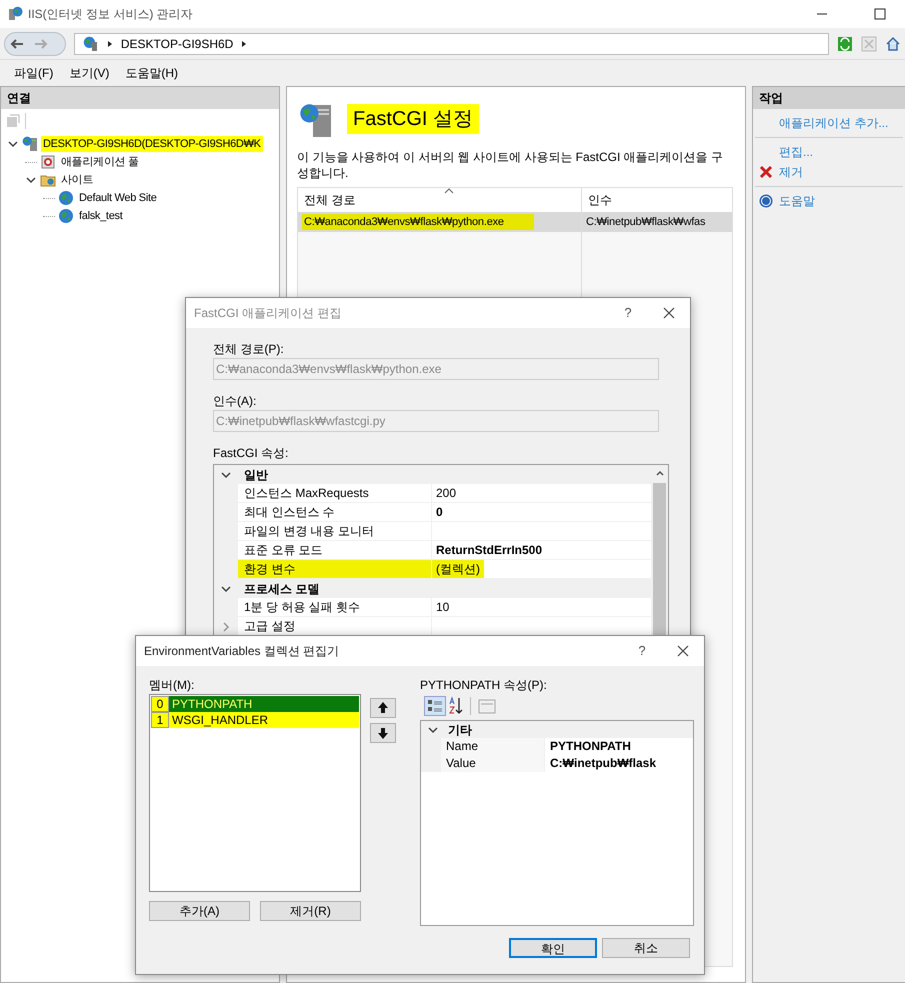 The height and width of the screenshot is (983, 905). I want to click on page-title: FastCGI 설정, so click(413, 119).